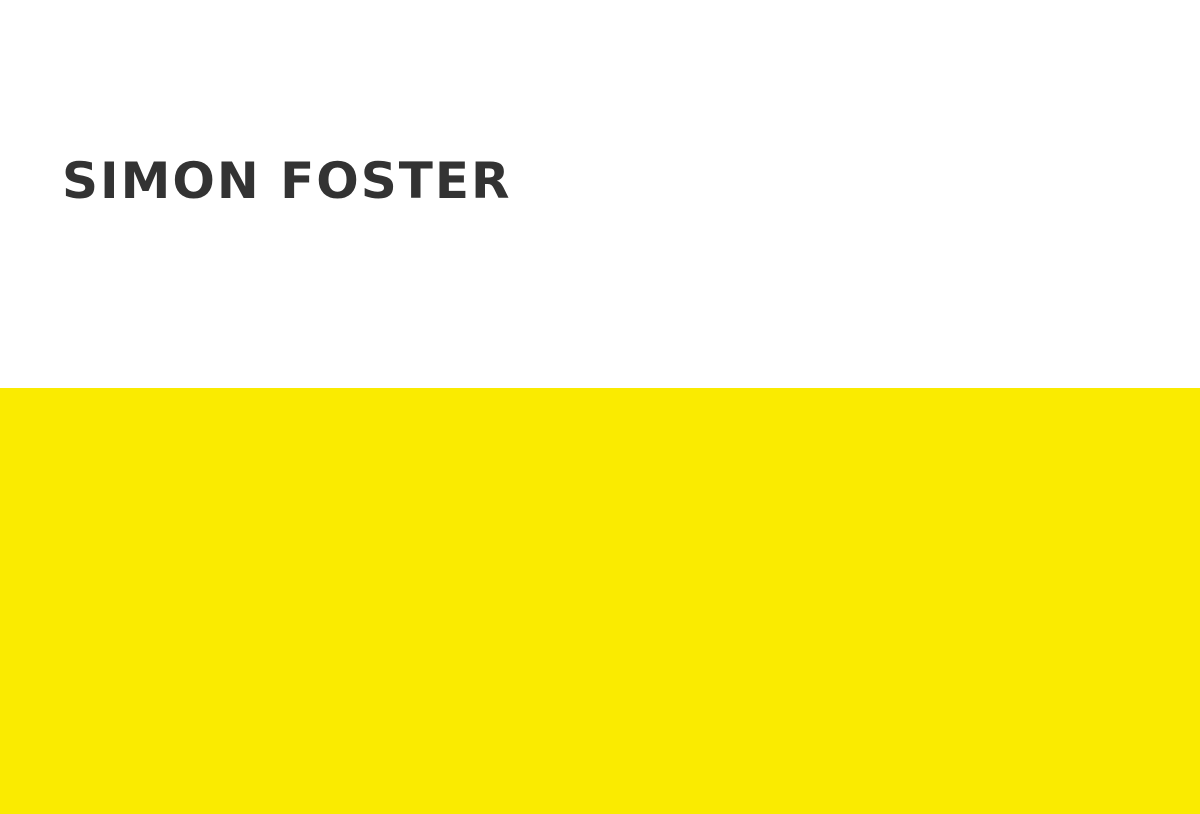  What do you see at coordinates (287, 181) in the screenshot?
I see `site-title: SIMON FOSTER` at bounding box center [287, 181].